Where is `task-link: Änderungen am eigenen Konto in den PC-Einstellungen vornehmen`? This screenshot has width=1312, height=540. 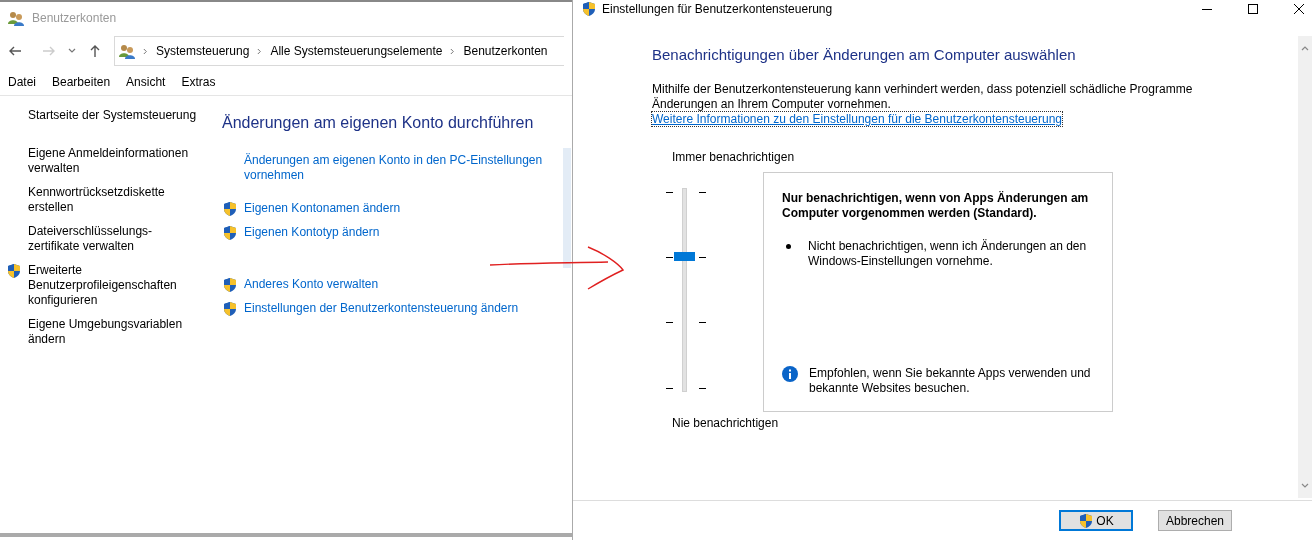
task-link: Änderungen am eigenen Konto in den PC-Einstellungen vornehmen is located at coordinates (388, 168).